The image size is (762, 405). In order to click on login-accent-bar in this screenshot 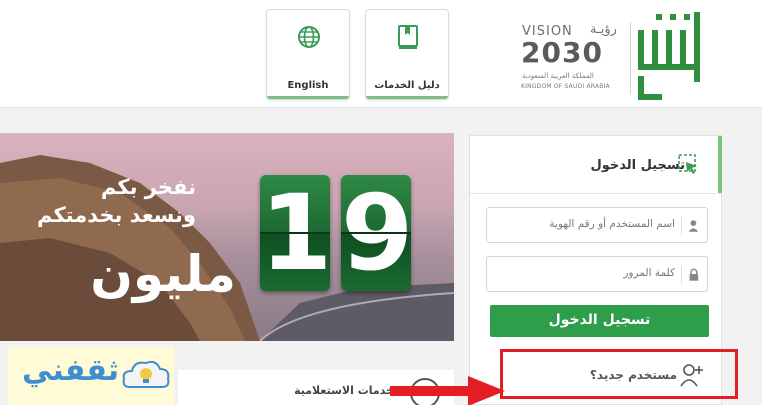, I will do `click(720, 164)`.